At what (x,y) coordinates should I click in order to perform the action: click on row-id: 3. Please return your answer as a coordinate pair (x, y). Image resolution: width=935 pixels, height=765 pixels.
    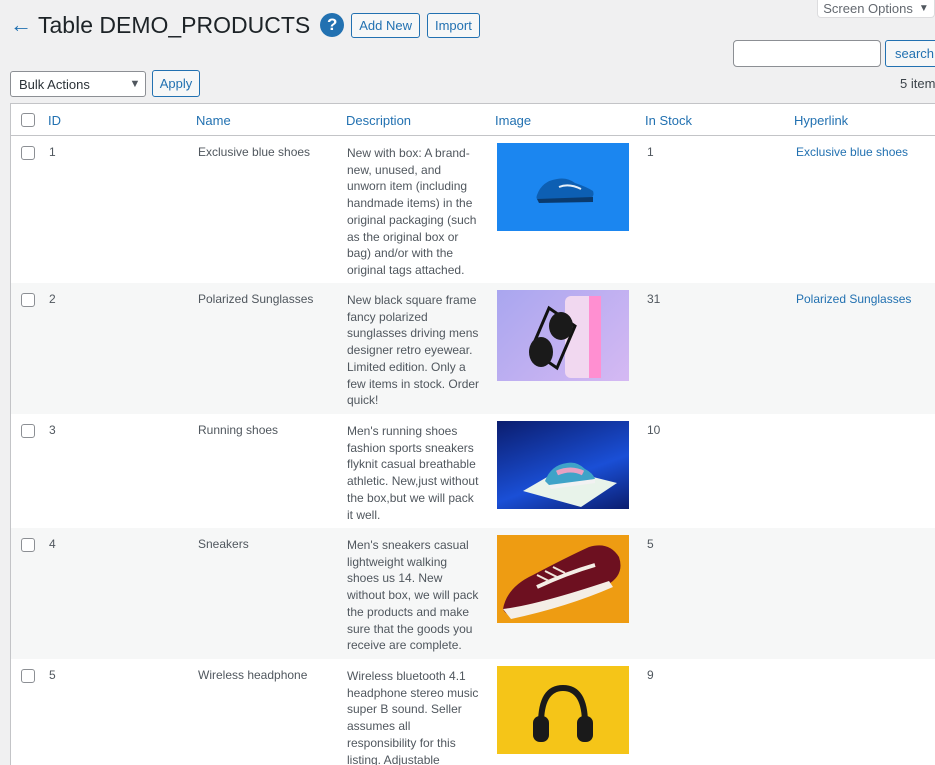
    Looking at the image, I should click on (52, 430).